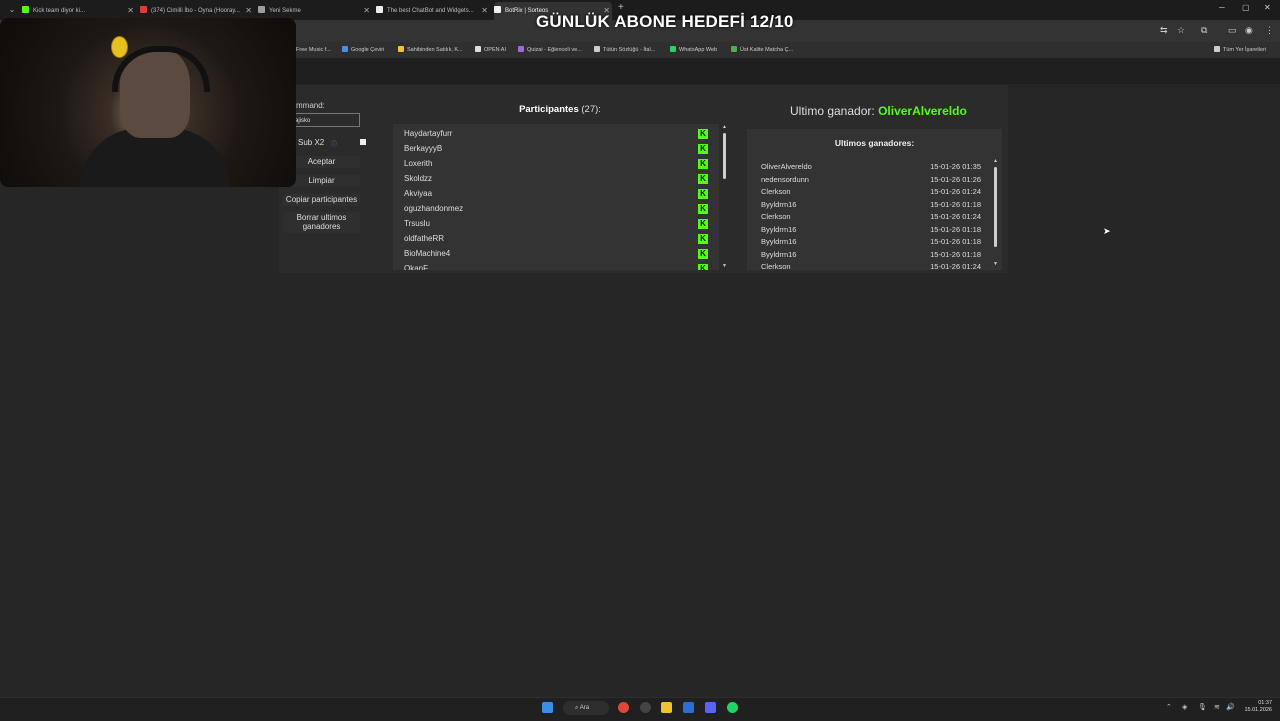 This screenshot has width=1280, height=721. I want to click on windows-start-icon, so click(547, 707).